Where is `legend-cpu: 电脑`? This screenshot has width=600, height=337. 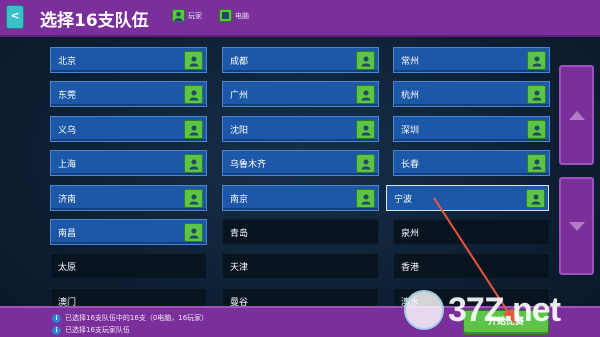 legend-cpu: 电脑 is located at coordinates (234, 15).